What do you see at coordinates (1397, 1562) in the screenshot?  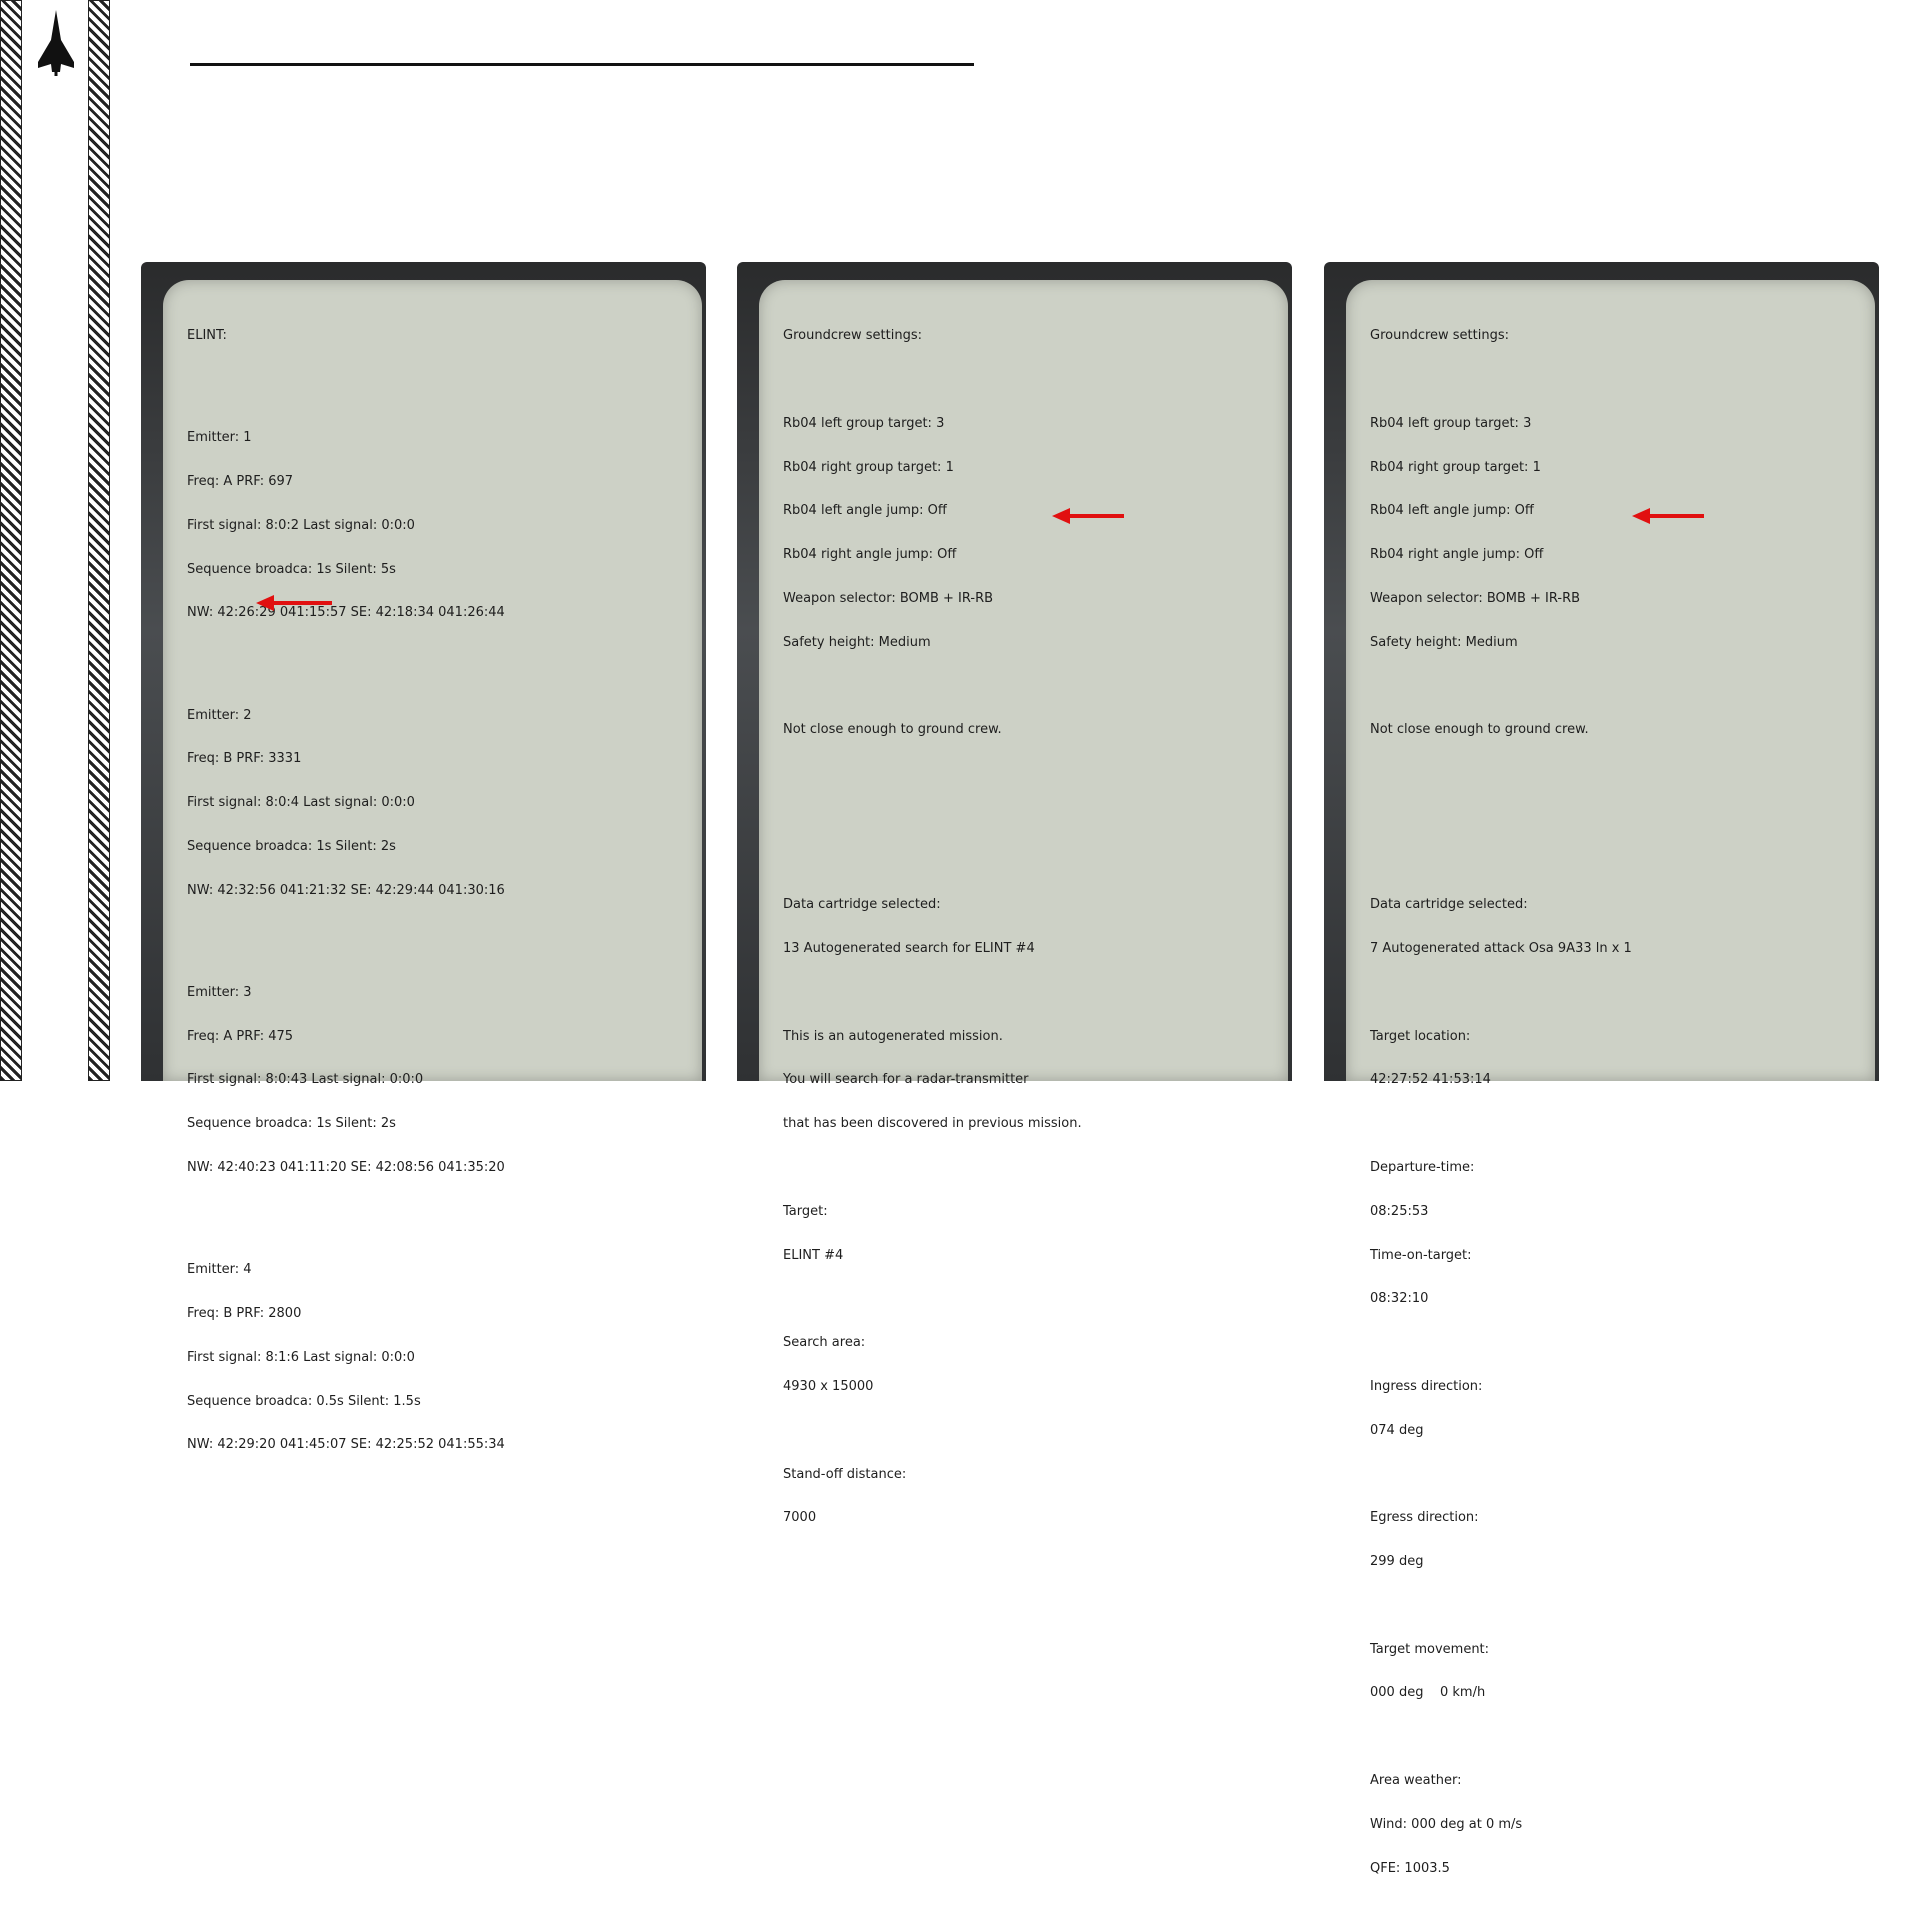 I see `egress-value: 299 deg` at bounding box center [1397, 1562].